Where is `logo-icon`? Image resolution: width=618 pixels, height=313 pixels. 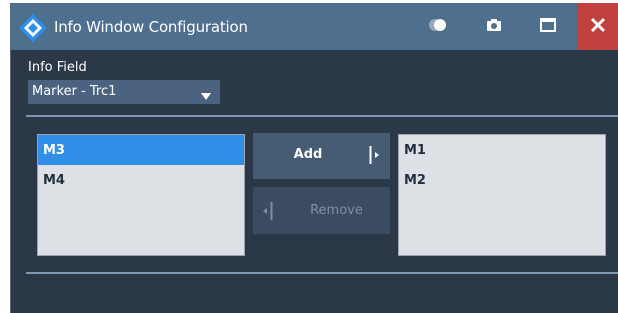 logo-icon is located at coordinates (33, 28).